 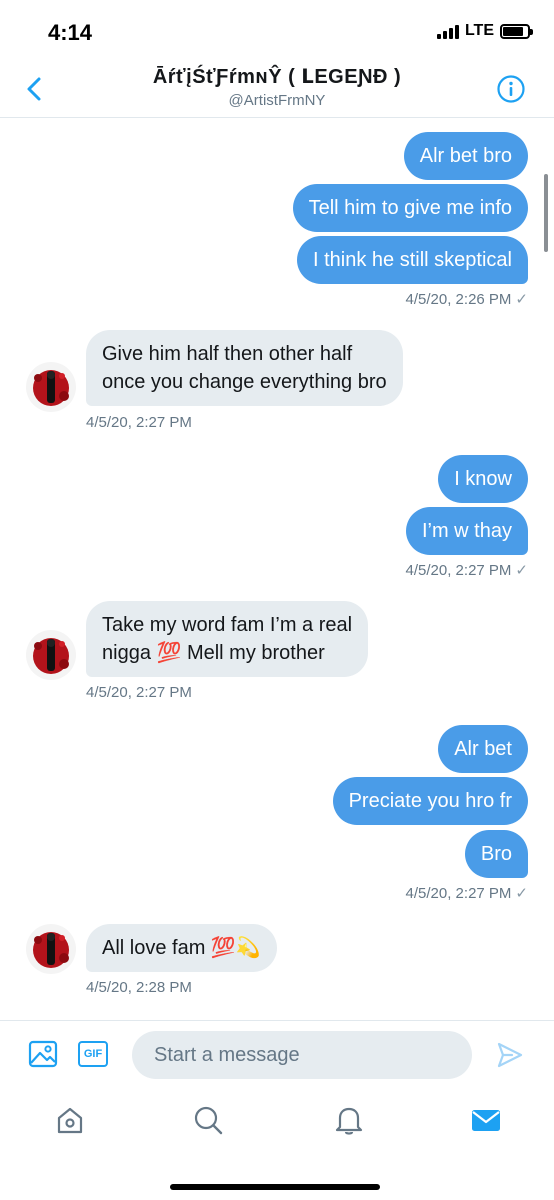 I want to click on tab-notifications, so click(x=349, y=1120).